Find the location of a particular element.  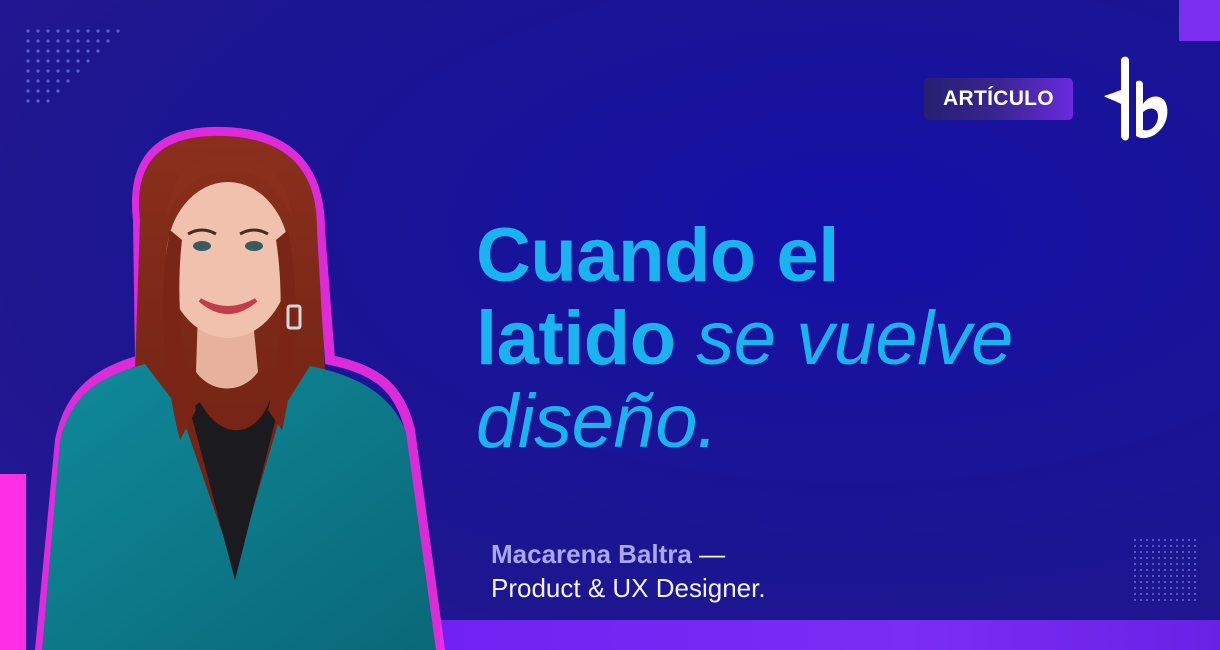

article-badge: ARTÍCULO is located at coordinates (998, 99).